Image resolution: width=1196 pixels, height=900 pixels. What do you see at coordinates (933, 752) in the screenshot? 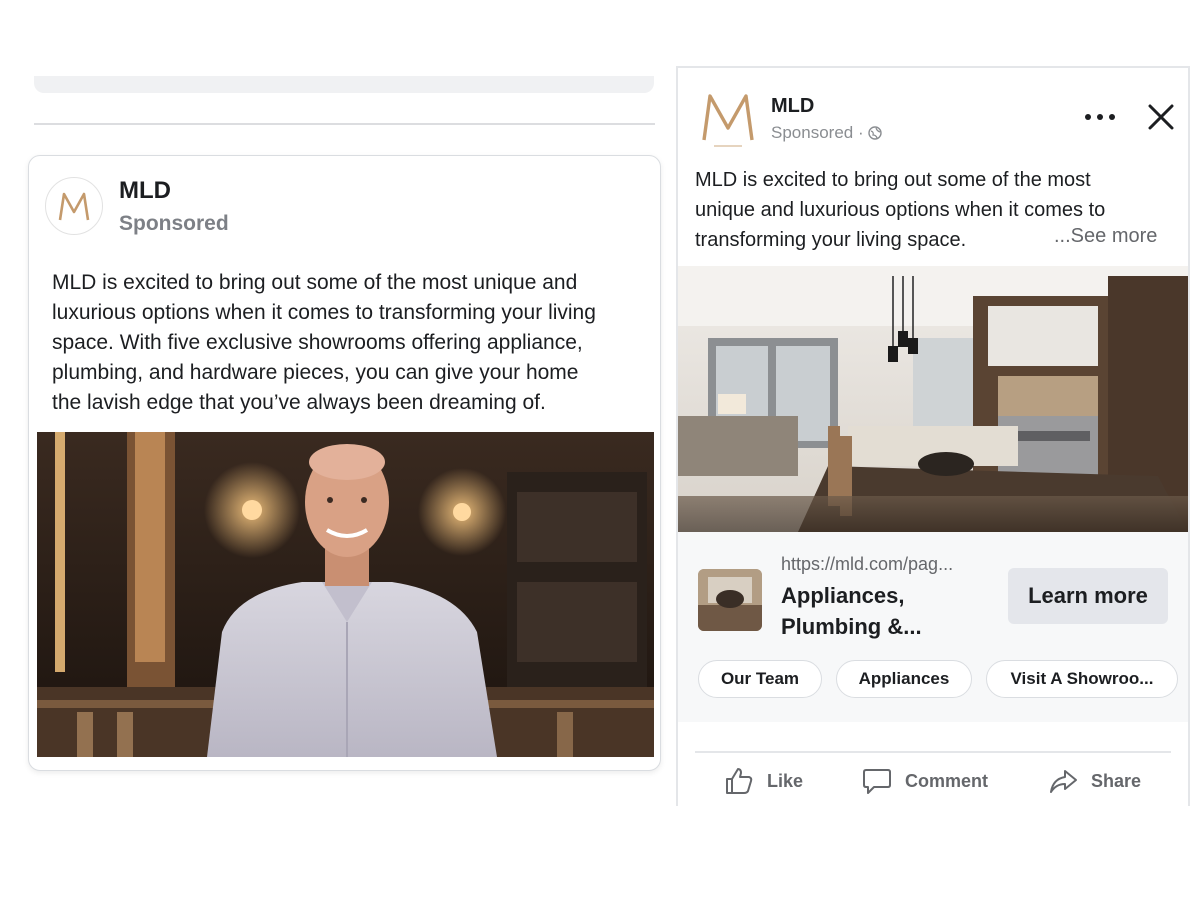
I see `action-divider` at bounding box center [933, 752].